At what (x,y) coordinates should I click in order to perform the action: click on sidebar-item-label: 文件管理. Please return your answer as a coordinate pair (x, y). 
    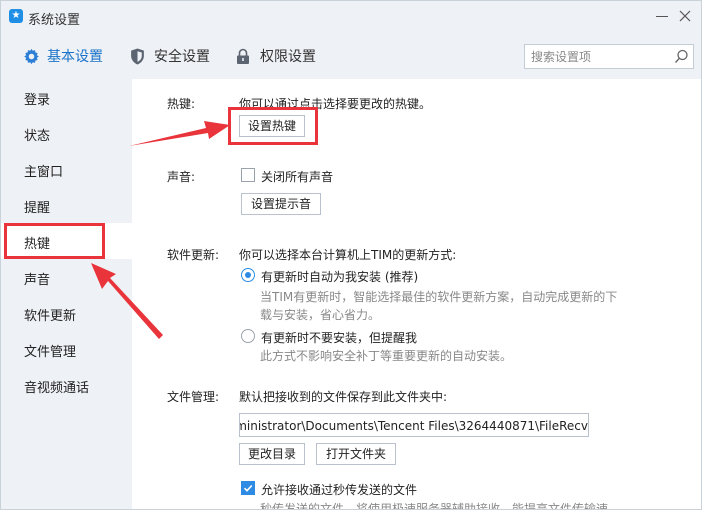
    Looking at the image, I should click on (50, 352).